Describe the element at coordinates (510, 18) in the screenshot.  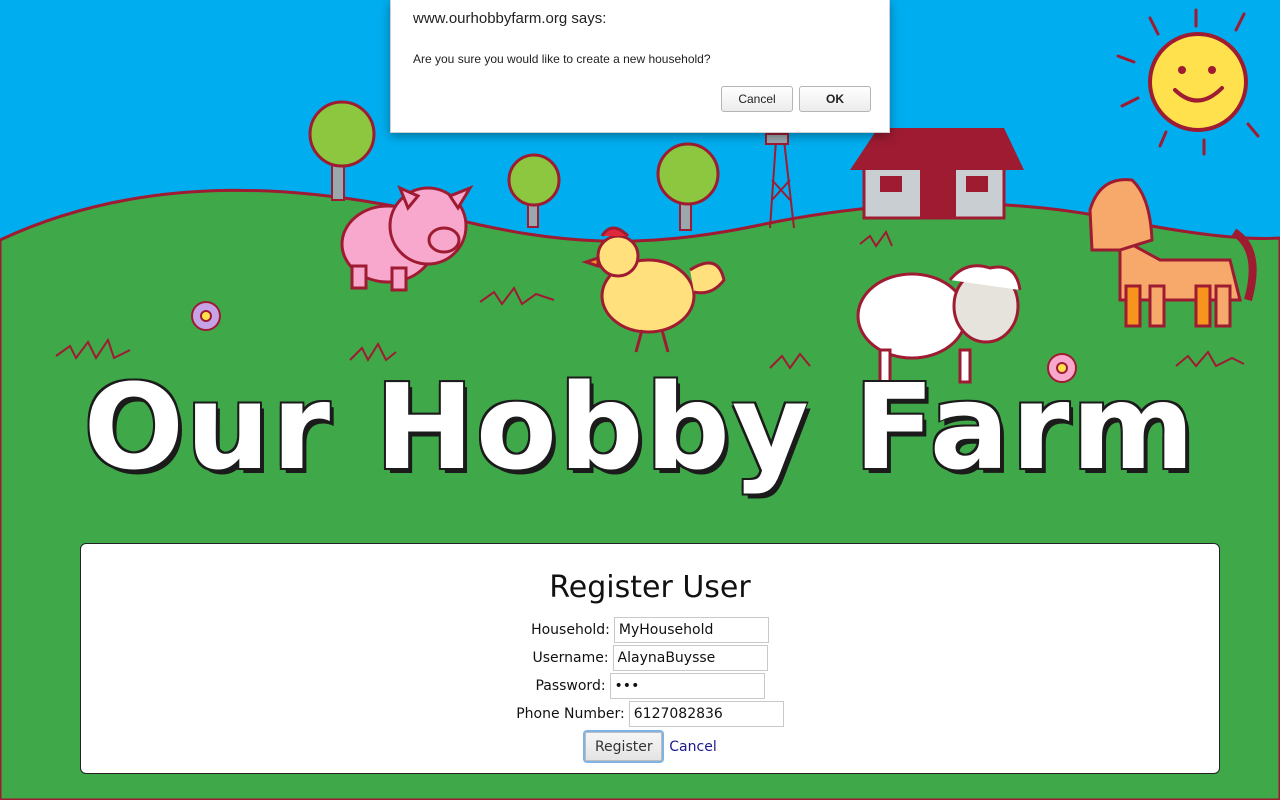
I see `dialog-origin: www.ourhobbyfarm.org says:` at that location.